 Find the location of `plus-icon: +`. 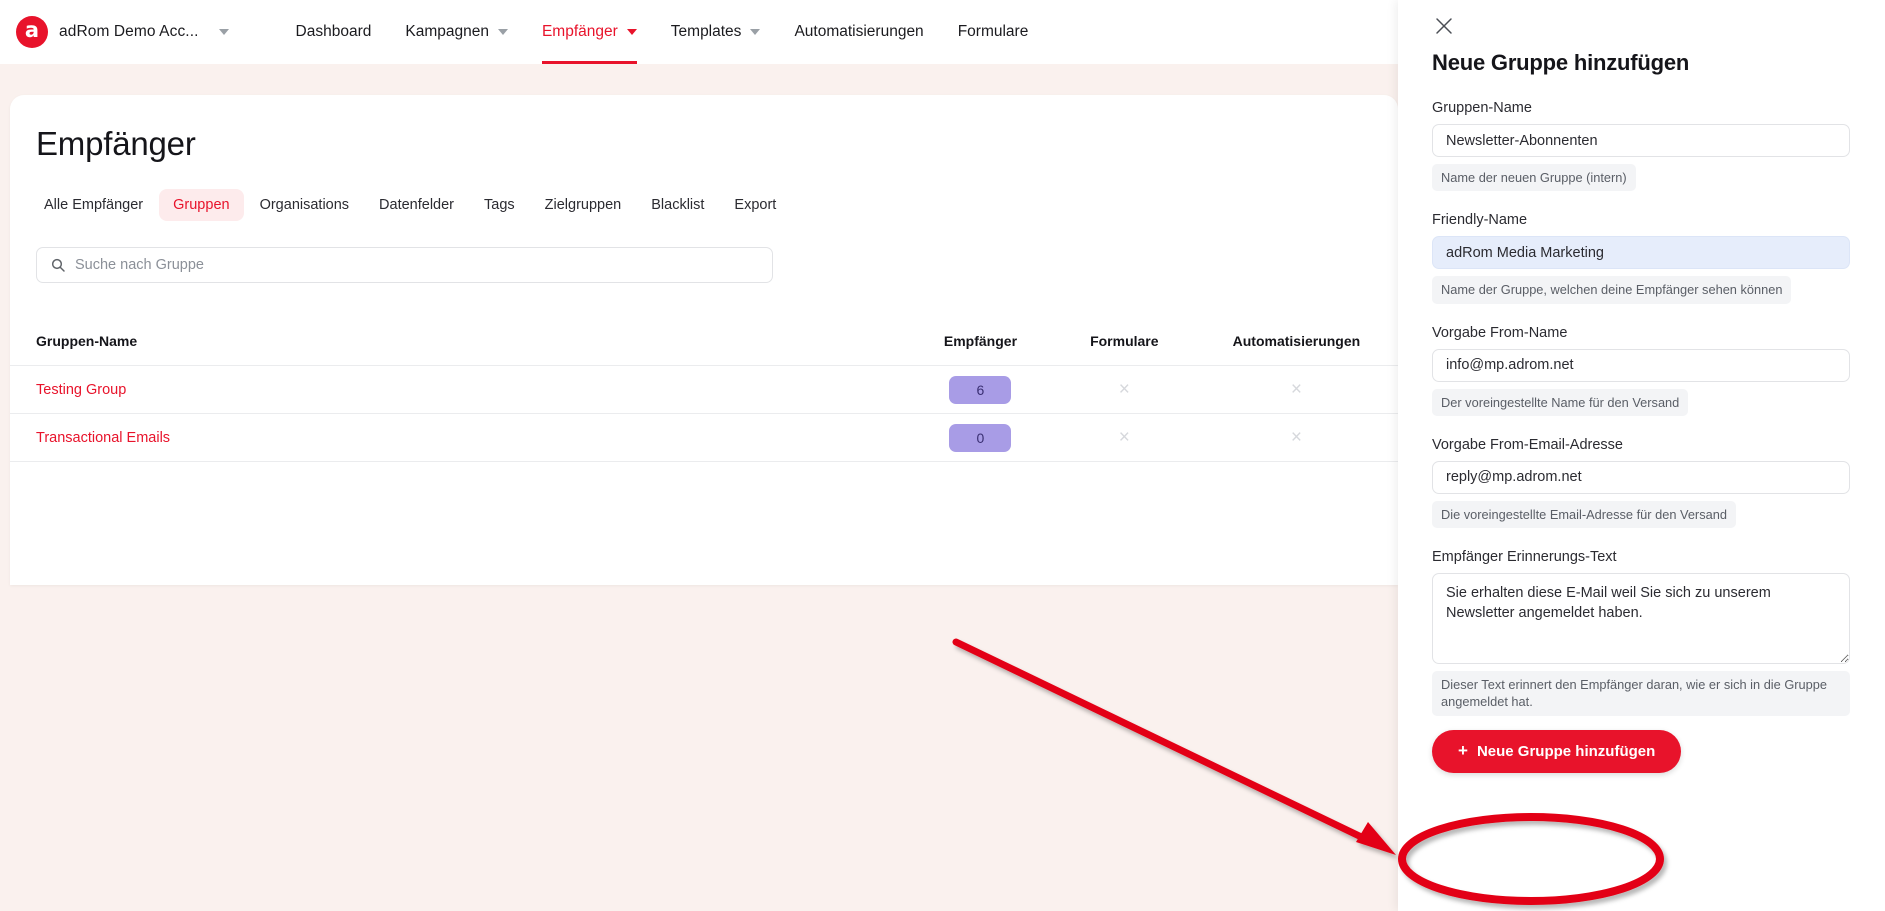

plus-icon: + is located at coordinates (1463, 751).